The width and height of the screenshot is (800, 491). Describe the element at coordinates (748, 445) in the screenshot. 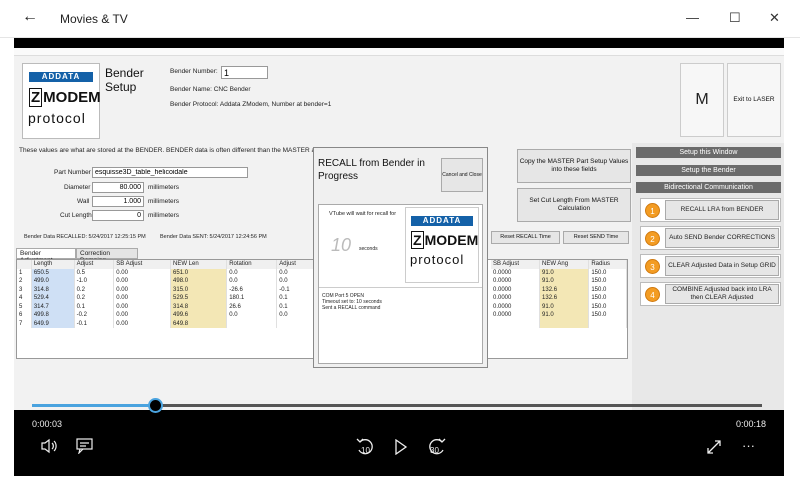

I see `more-options-icon: ···` at that location.